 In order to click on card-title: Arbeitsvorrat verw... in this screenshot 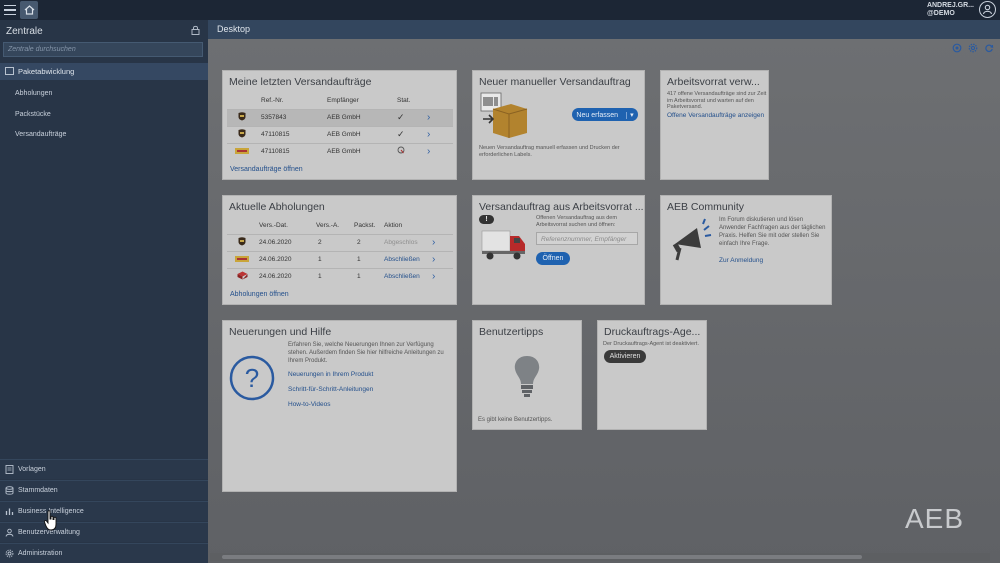, I will do `click(713, 82)`.